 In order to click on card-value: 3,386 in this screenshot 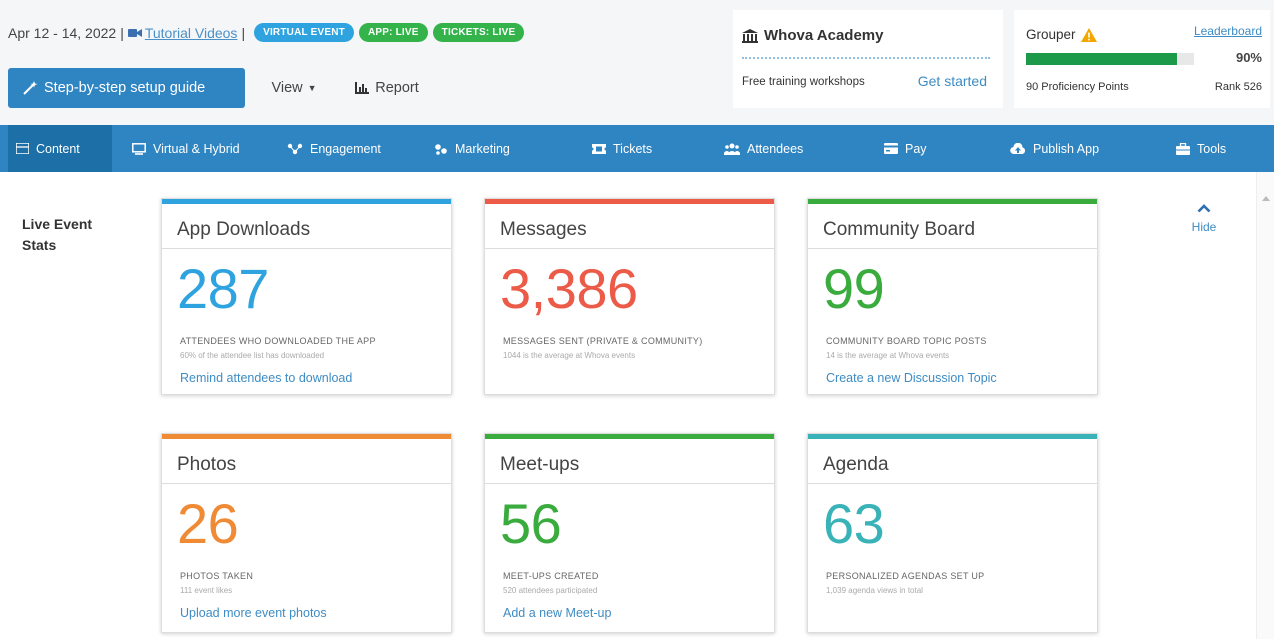, I will do `click(569, 288)`.